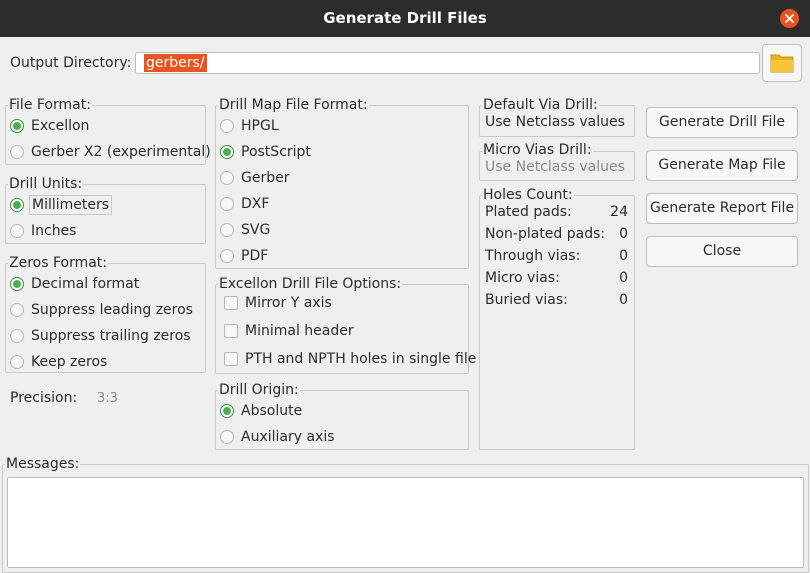 The image size is (810, 573). Describe the element at coordinates (255, 204) in the screenshot. I see `dxf-label: DXF` at that location.